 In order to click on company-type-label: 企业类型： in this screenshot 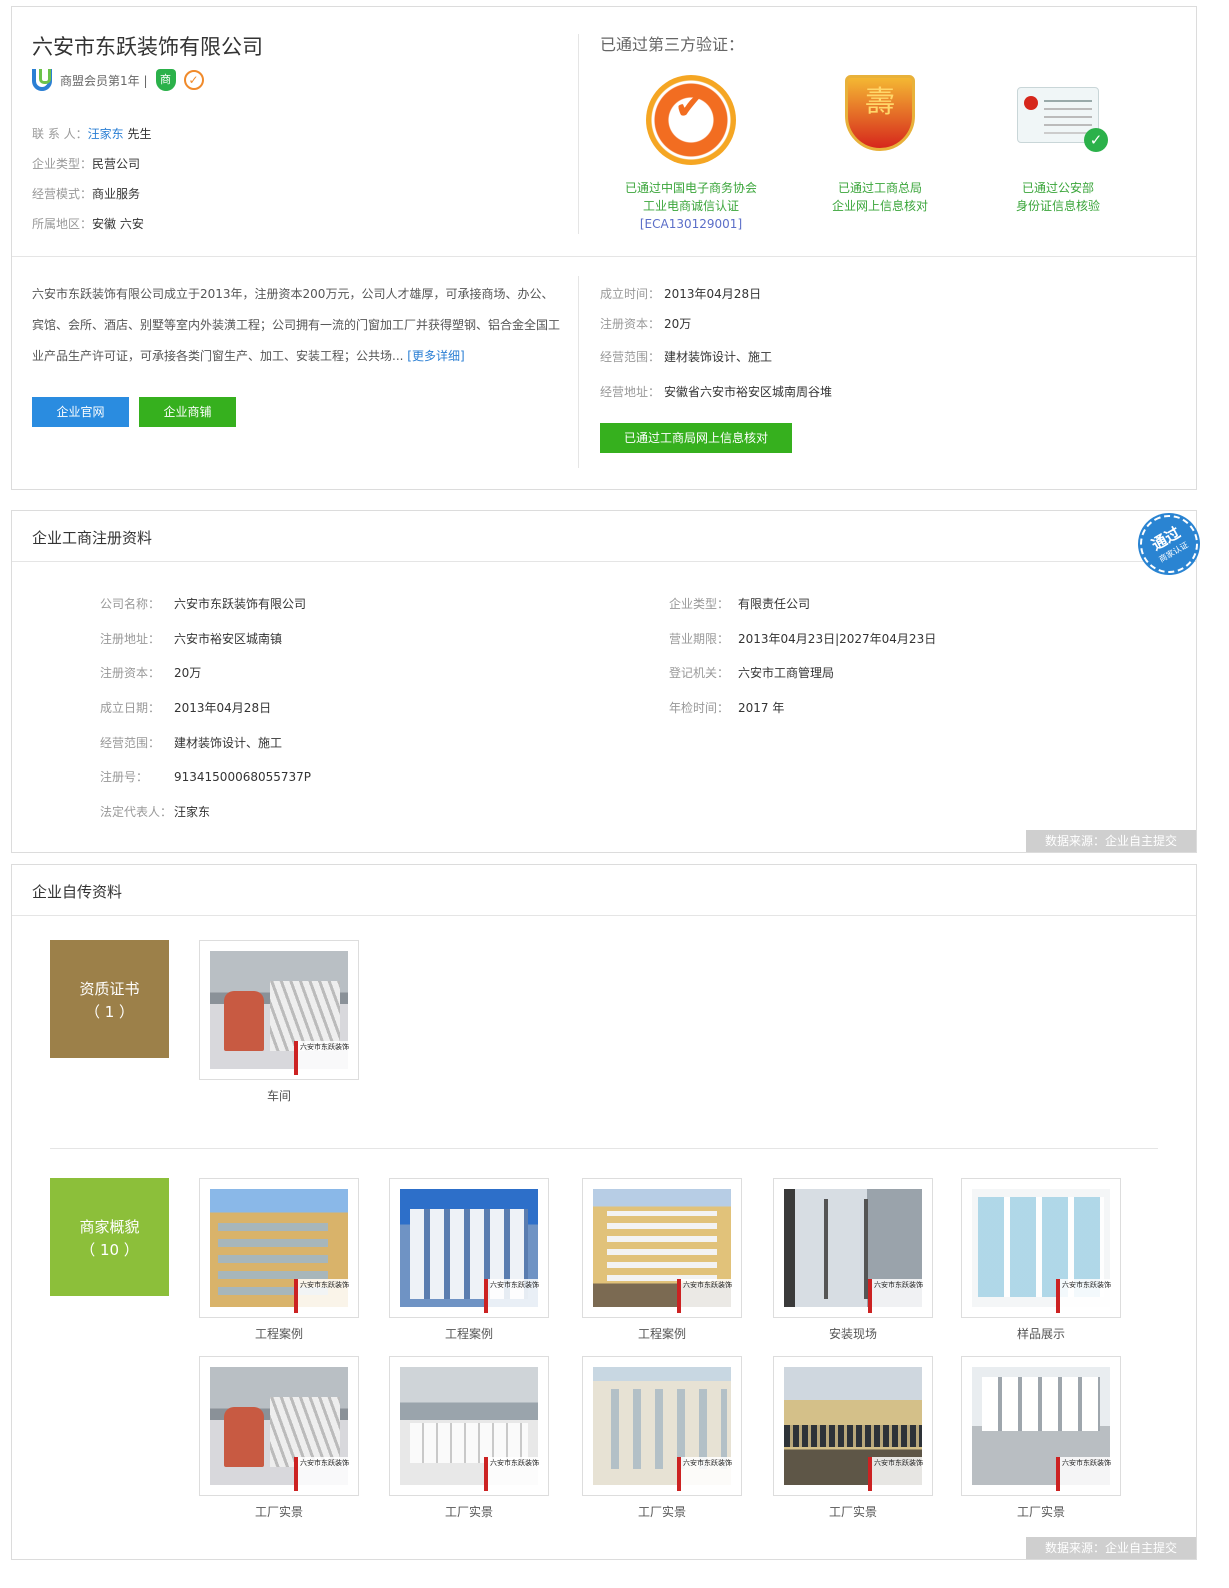, I will do `click(62, 164)`.